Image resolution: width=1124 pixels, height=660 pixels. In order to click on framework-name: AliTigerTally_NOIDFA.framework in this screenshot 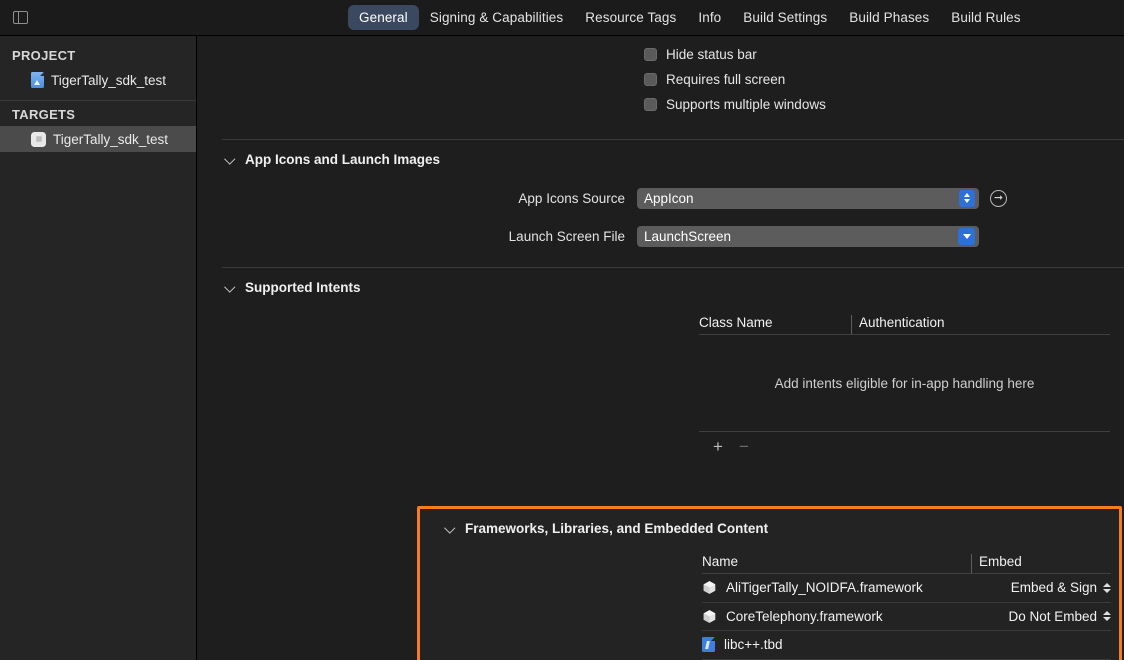, I will do `click(824, 588)`.